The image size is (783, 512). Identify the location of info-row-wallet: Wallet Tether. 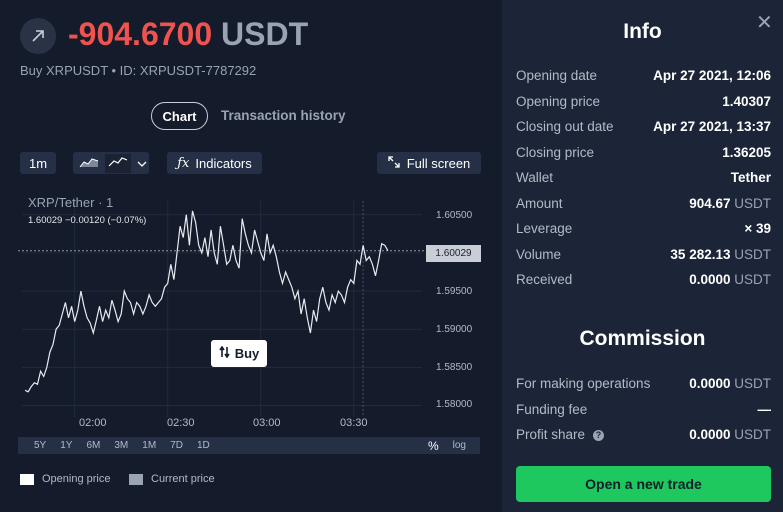
(643, 177).